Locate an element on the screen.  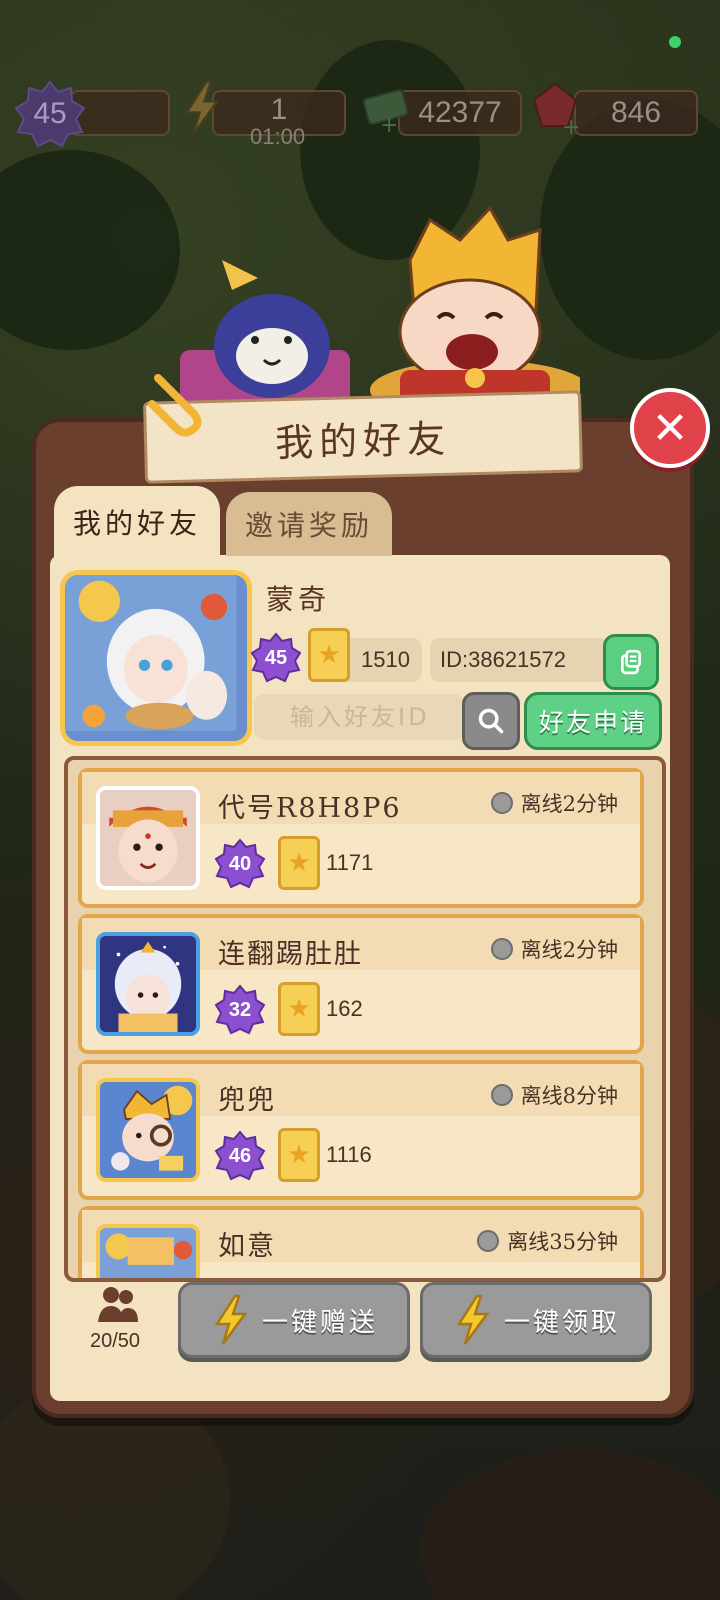
friend-score: 1116 is located at coordinates (349, 1154).